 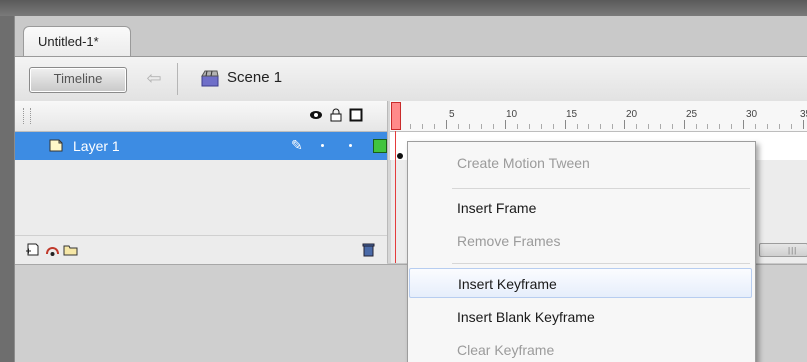 What do you see at coordinates (297, 145) in the screenshot?
I see `pencil-icon: ✎` at bounding box center [297, 145].